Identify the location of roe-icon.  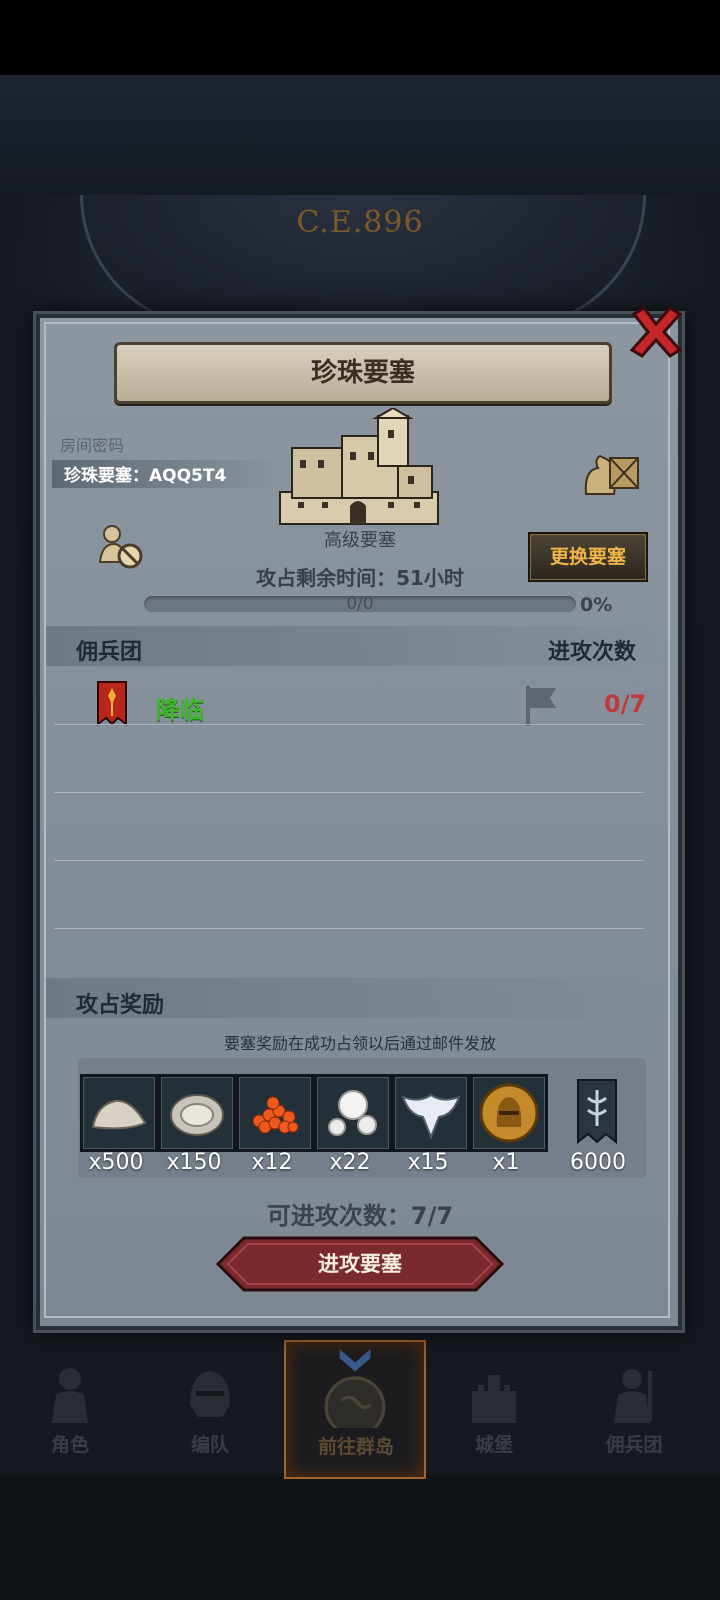
(275, 1115).